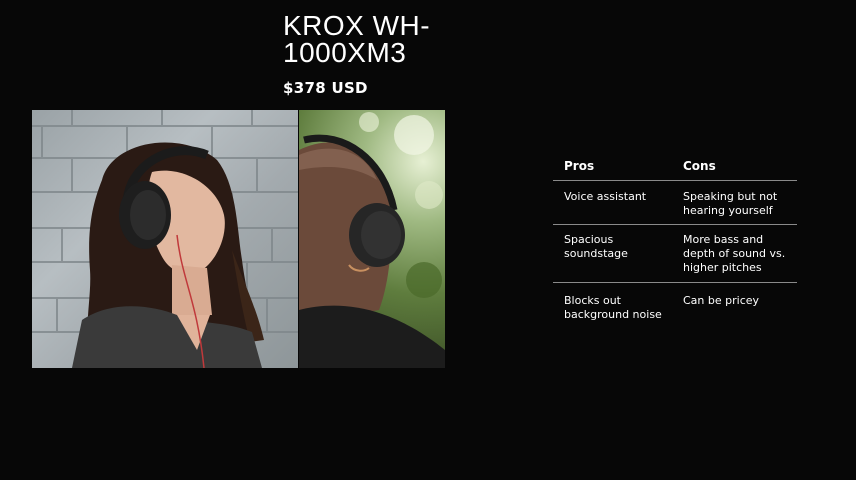 This screenshot has width=856, height=480. Describe the element at coordinates (579, 166) in the screenshot. I see `pros-header: Pros` at that location.